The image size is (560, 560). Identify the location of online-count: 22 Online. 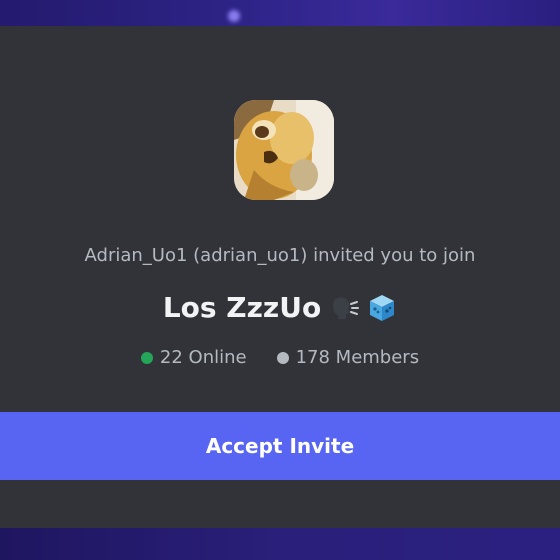
(203, 357).